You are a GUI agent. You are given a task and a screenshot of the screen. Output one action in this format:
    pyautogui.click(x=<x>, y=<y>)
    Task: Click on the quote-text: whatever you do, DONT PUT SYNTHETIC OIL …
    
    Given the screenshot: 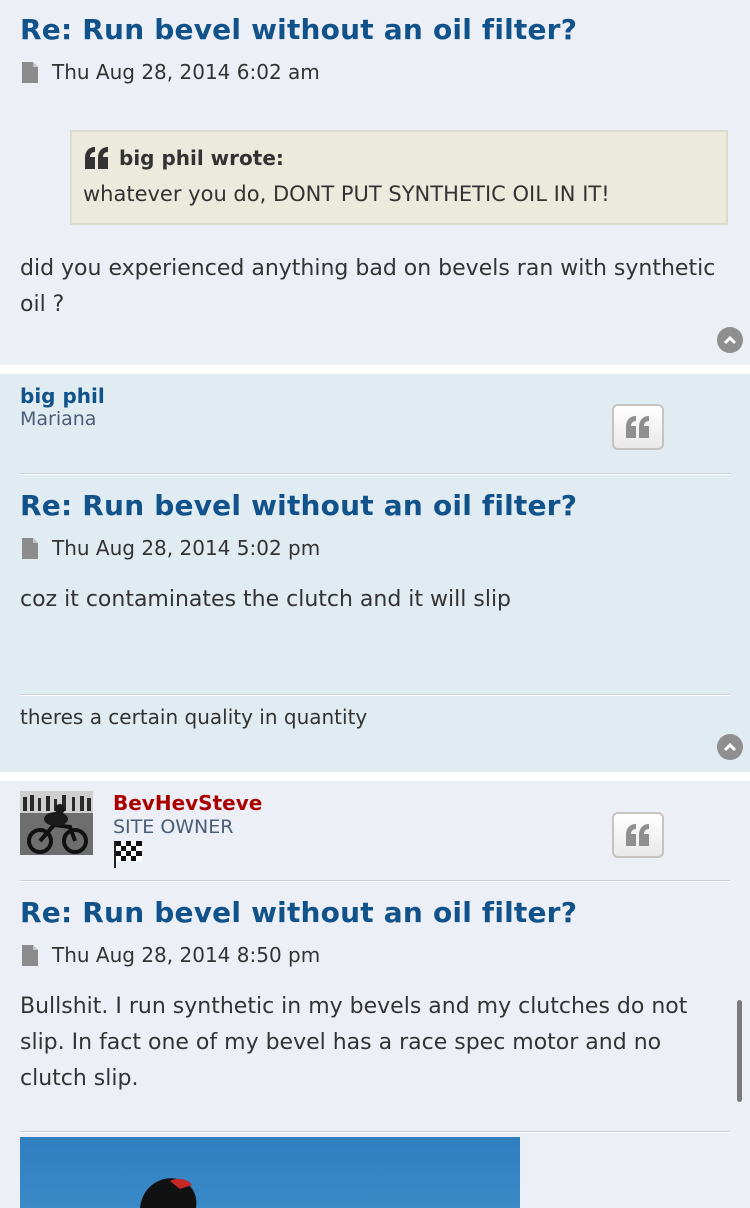 What is the action you would take?
    pyautogui.click(x=346, y=194)
    